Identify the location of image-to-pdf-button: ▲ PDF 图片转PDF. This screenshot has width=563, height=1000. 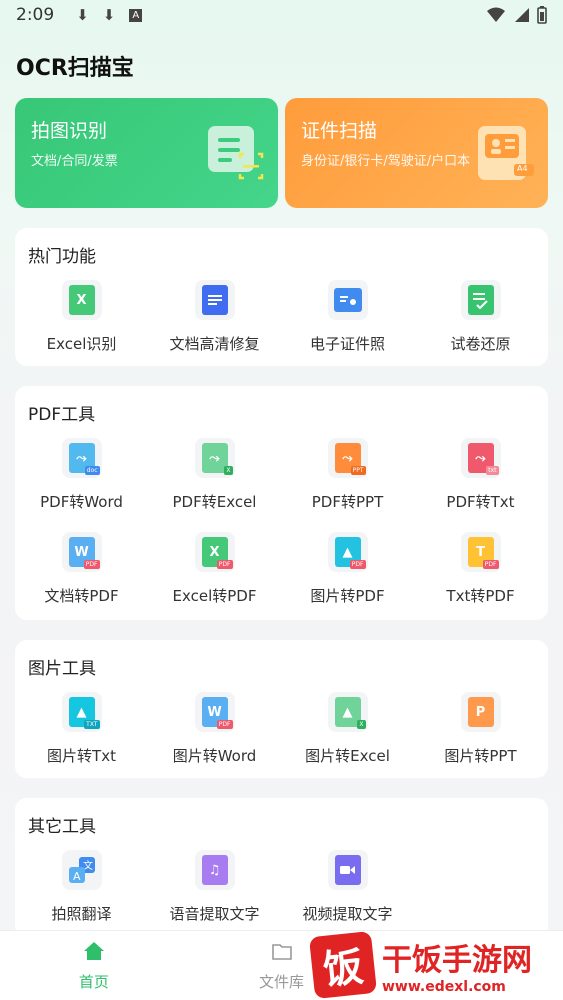
(347, 569).